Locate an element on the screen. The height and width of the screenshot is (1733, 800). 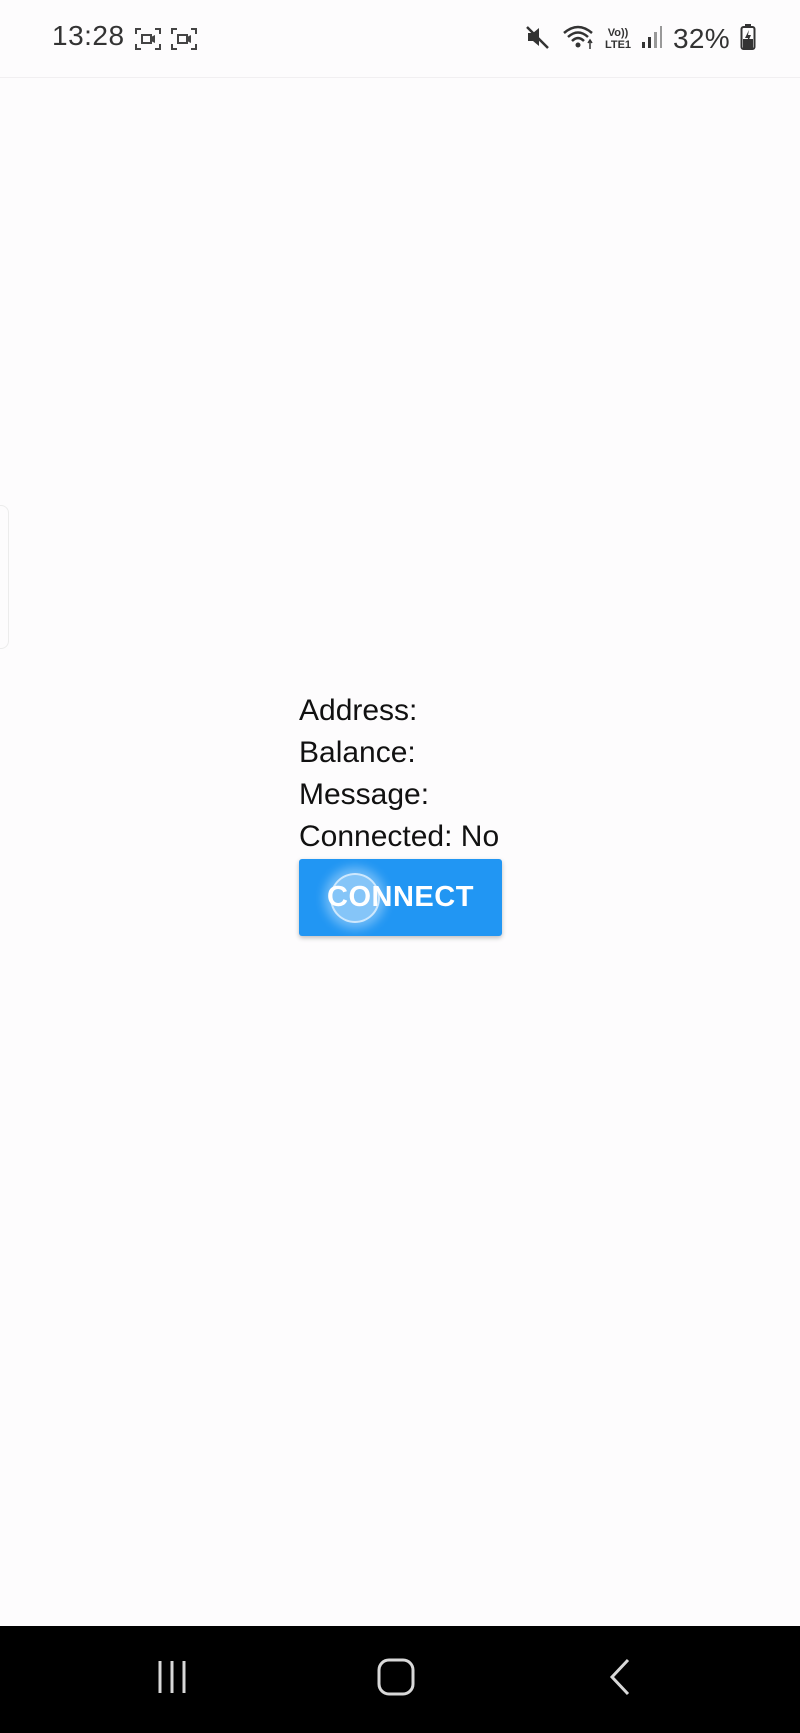
connect-button-label: CONNECT is located at coordinates (400, 897).